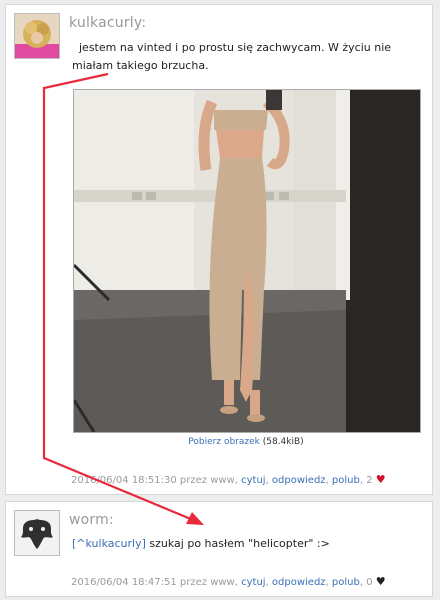  I want to click on mention-link: [^kulkacurly], so click(109, 543).